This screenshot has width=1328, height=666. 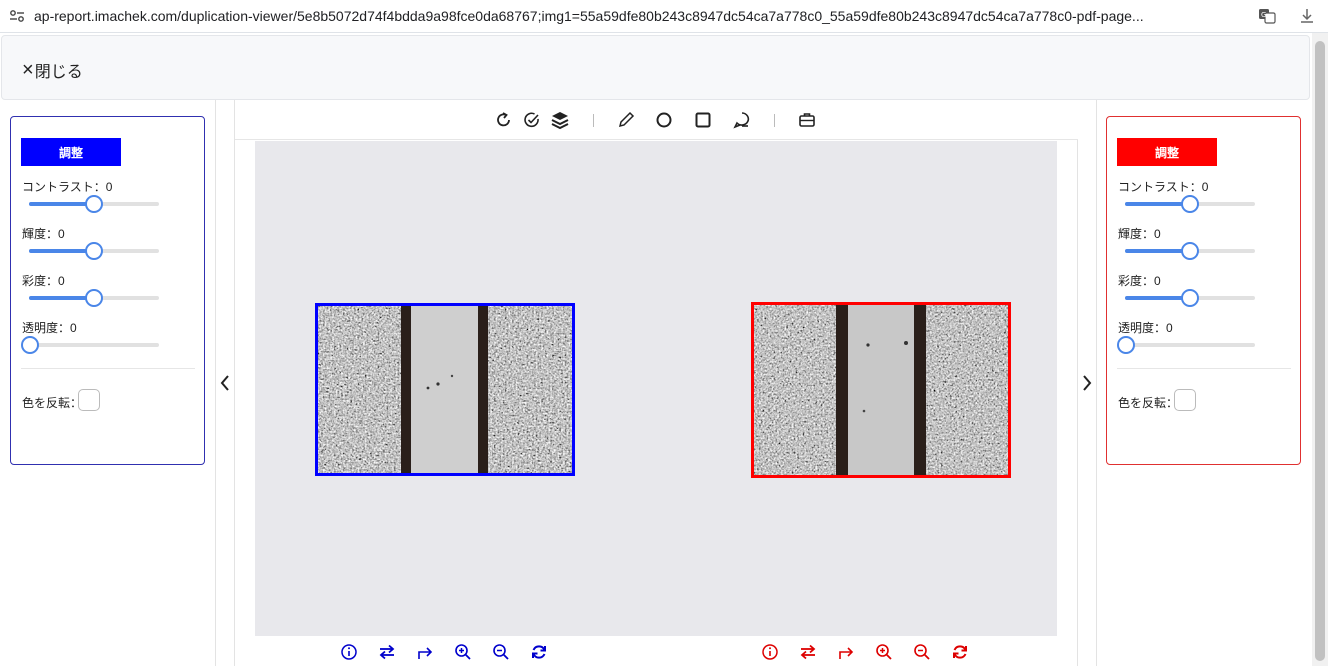 What do you see at coordinates (742, 120) in the screenshot?
I see `comment-icon` at bounding box center [742, 120].